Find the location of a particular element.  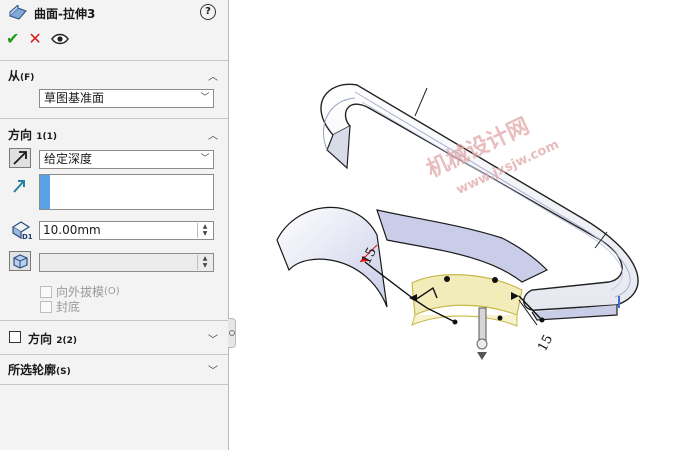

reverse-direction-button is located at coordinates (20, 158).